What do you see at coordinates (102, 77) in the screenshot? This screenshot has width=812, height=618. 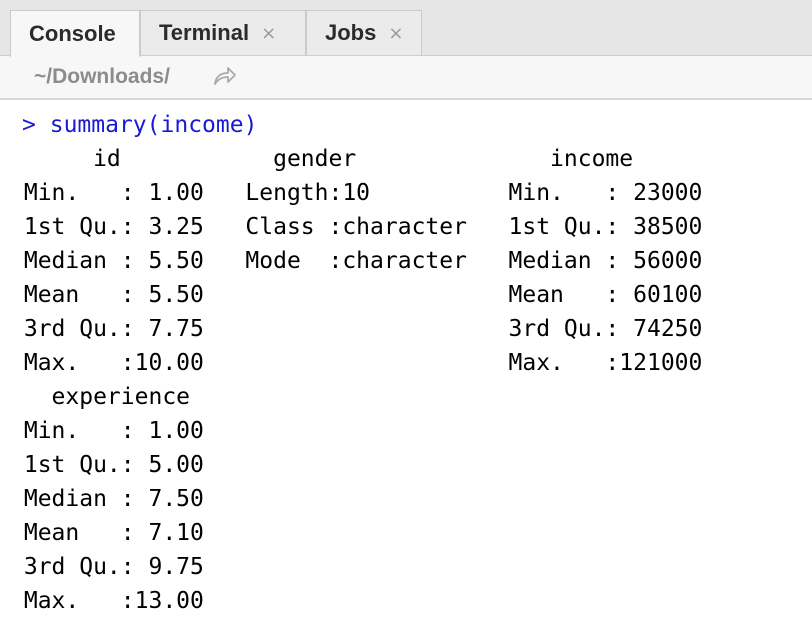 I see `working-directory-path: ~/Downloads/` at bounding box center [102, 77].